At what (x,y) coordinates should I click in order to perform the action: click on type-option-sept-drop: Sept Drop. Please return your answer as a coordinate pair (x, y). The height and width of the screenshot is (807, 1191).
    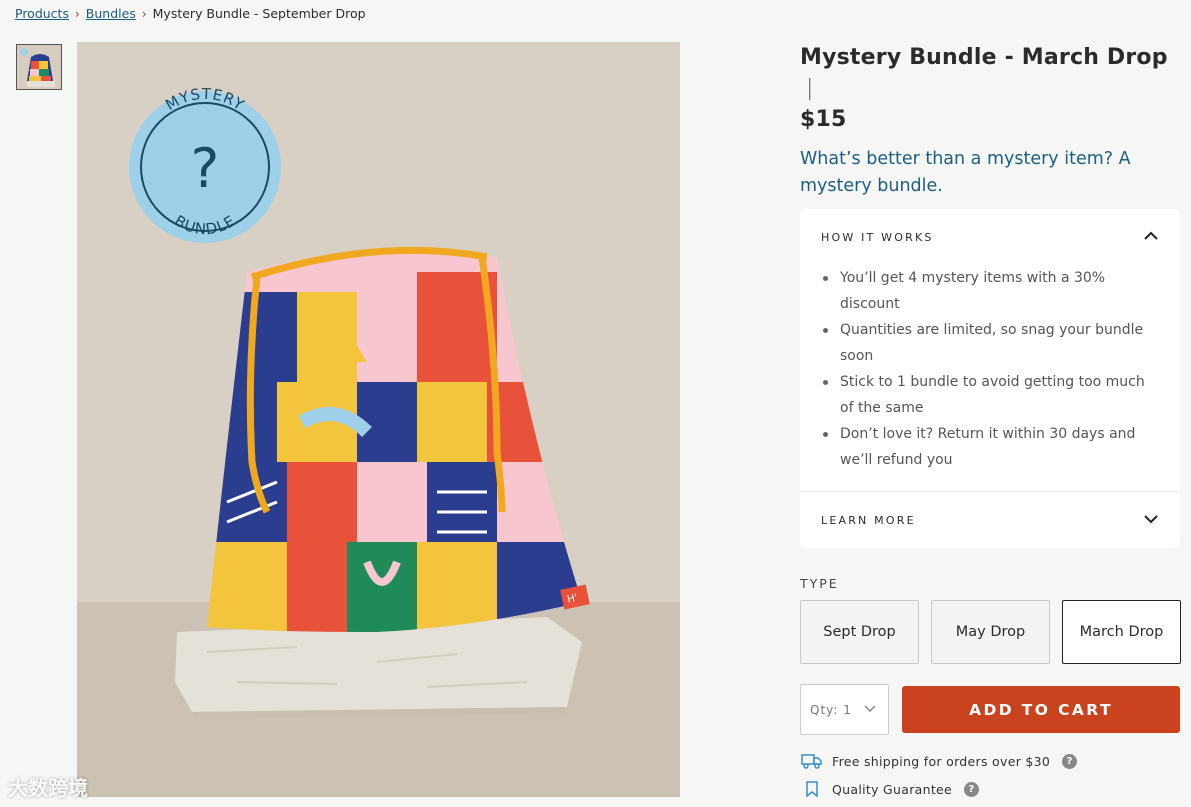
    Looking at the image, I should click on (859, 632).